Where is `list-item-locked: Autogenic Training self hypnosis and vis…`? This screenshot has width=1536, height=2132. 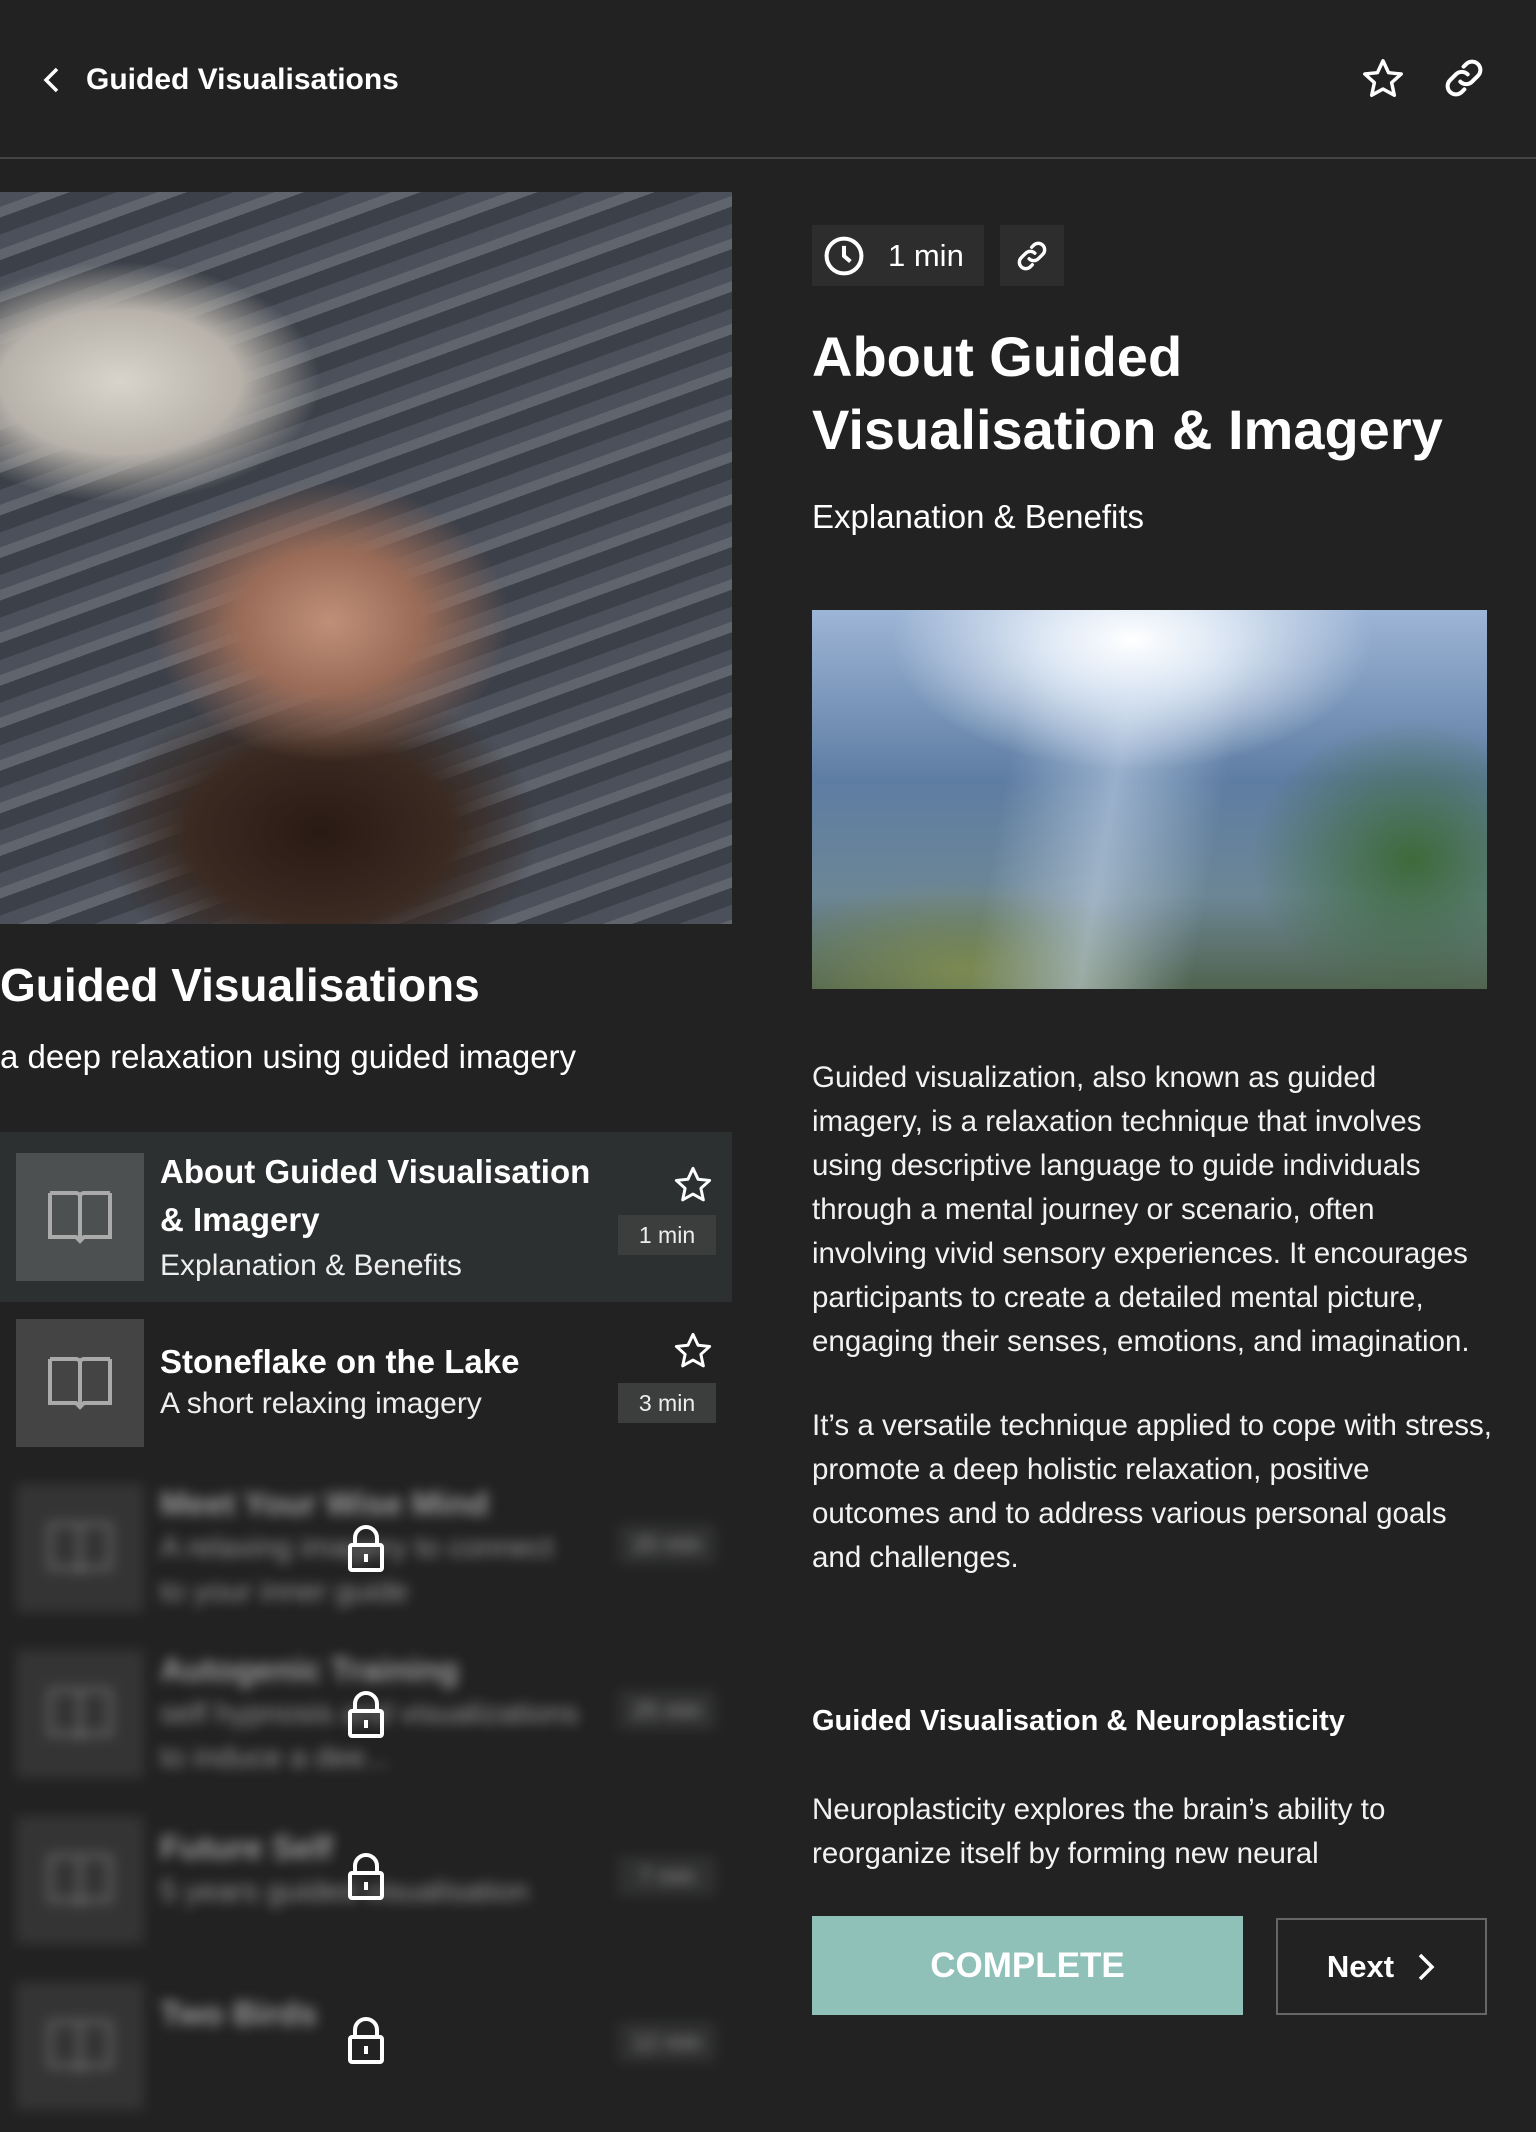 list-item-locked: Autogenic Training self hypnosis and vis… is located at coordinates (366, 1717).